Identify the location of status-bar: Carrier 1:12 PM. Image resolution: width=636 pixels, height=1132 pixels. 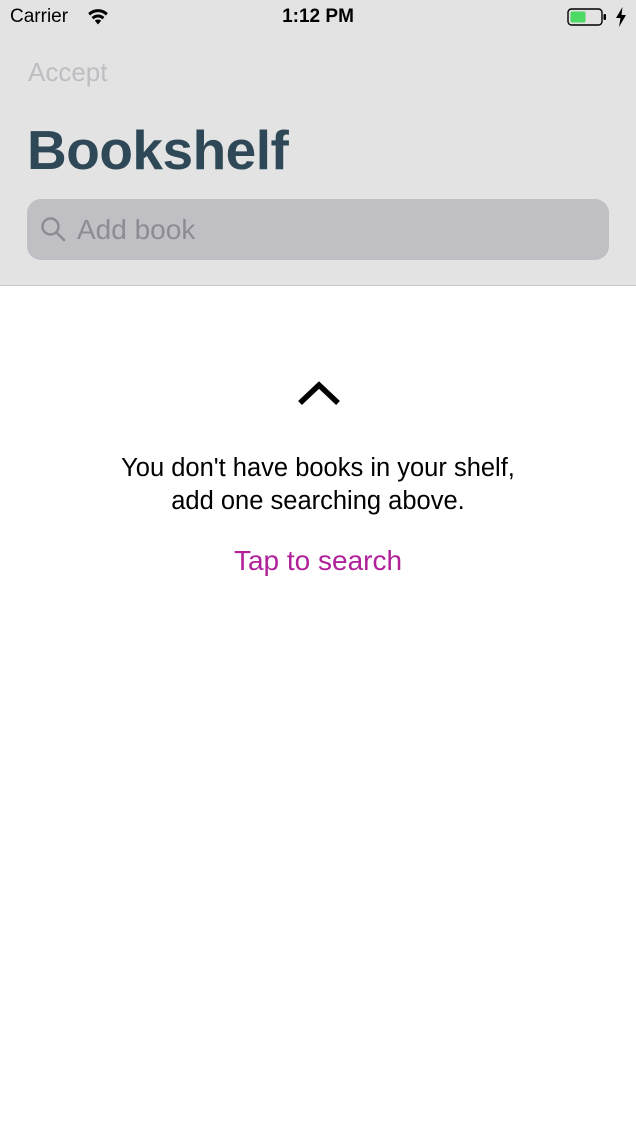
(318, 18).